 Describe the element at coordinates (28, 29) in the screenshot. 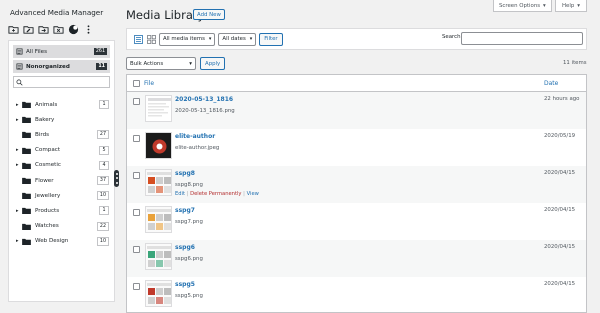

I see `rename-folder-icon` at that location.